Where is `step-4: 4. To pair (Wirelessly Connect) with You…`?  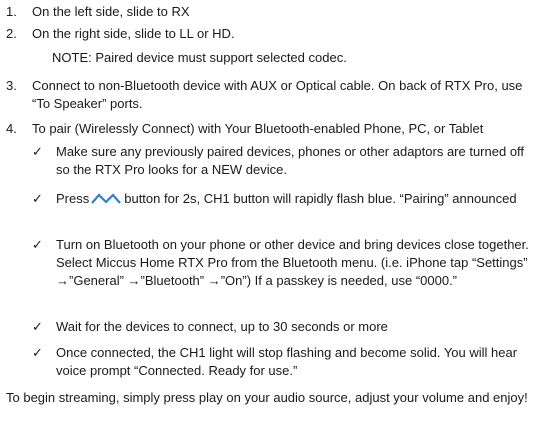 step-4: 4. To pair (Wirelessly Connect) with You… is located at coordinates (274, 129).